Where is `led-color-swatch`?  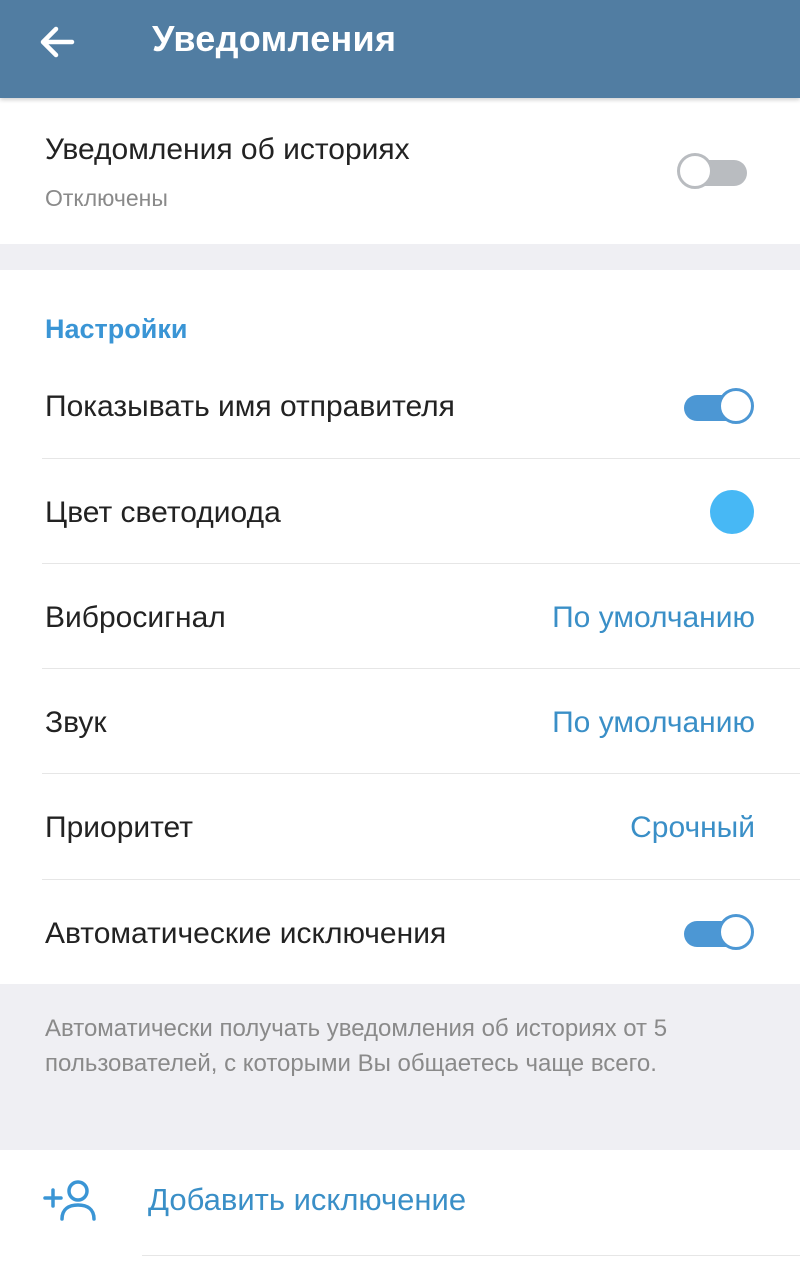
led-color-swatch is located at coordinates (732, 512).